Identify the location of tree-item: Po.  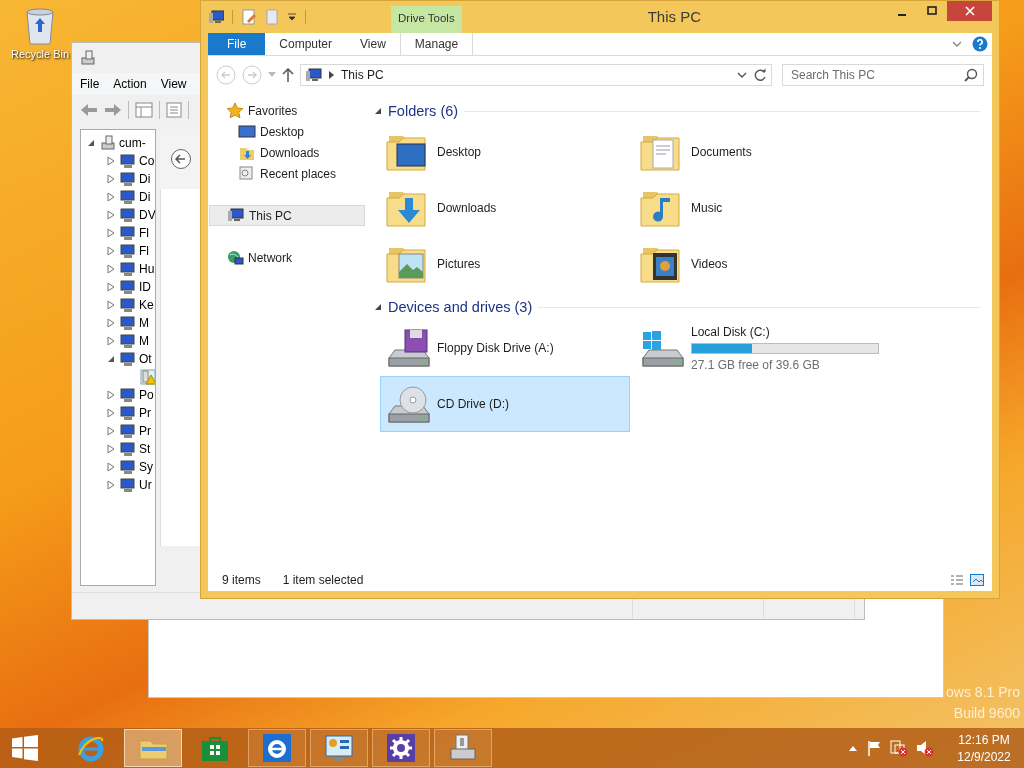
(146, 395).